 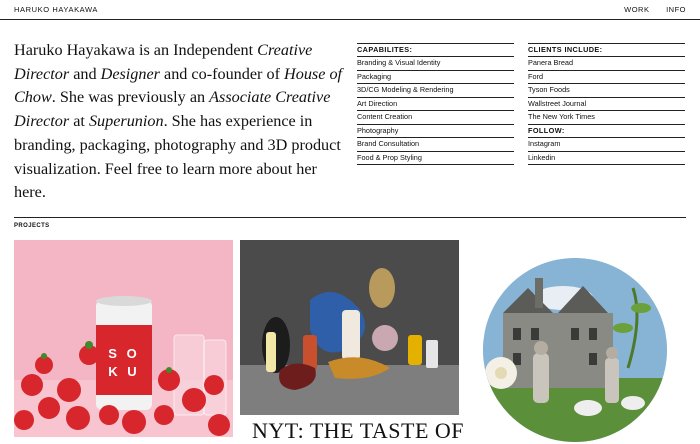 What do you see at coordinates (636, 9) in the screenshot?
I see `nav-work-link: WORK` at bounding box center [636, 9].